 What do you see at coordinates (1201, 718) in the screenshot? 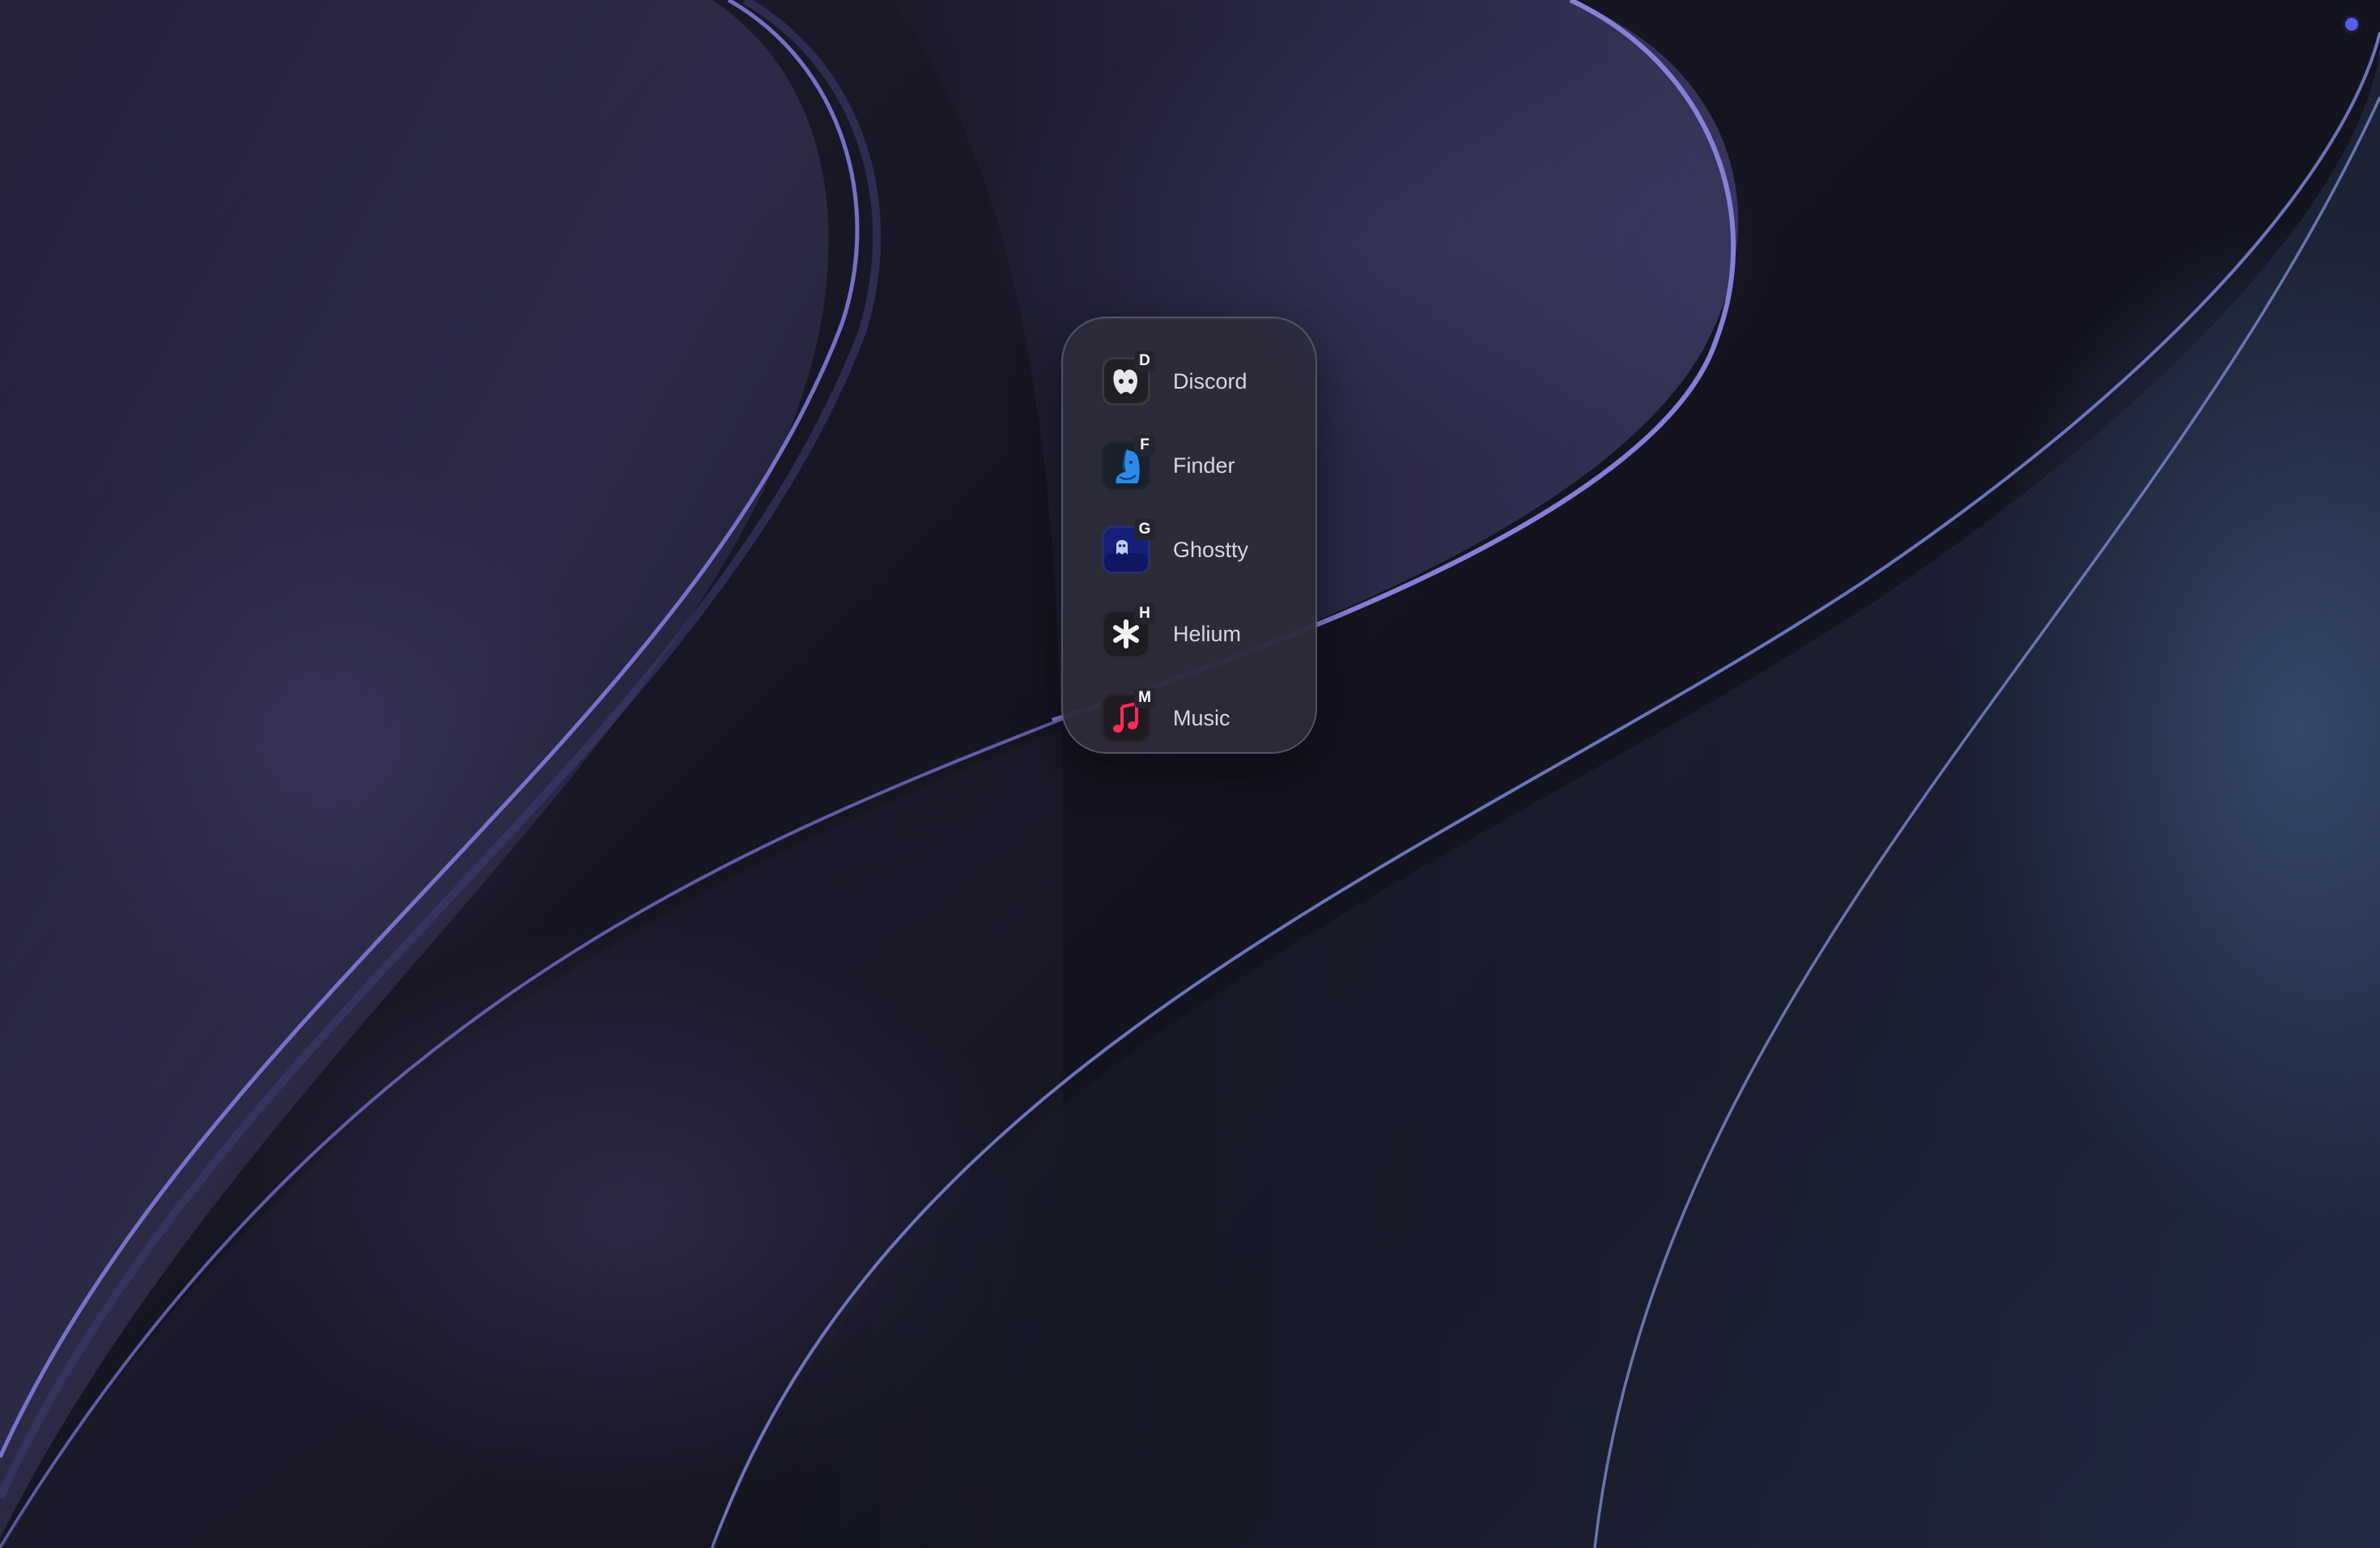
I see `app-name-label: Music` at bounding box center [1201, 718].